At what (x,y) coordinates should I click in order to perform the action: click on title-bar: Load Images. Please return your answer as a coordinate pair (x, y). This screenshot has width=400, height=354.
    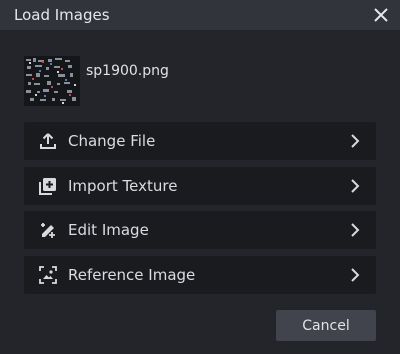
    Looking at the image, I should click on (200, 15).